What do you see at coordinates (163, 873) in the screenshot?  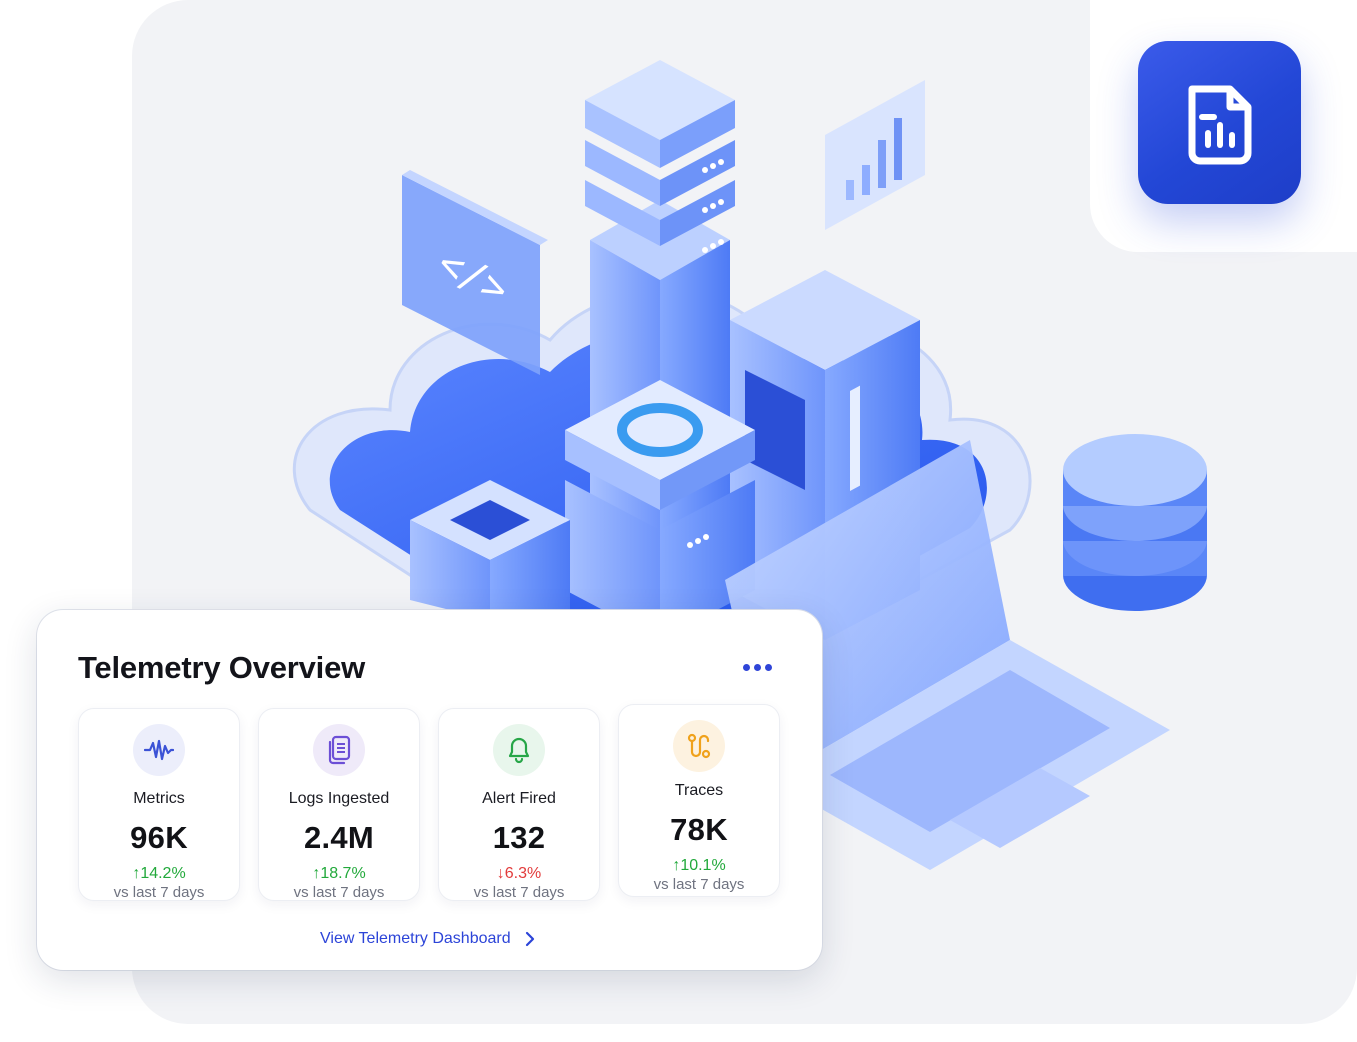 I see `stat-delta-value: 14.2%` at bounding box center [163, 873].